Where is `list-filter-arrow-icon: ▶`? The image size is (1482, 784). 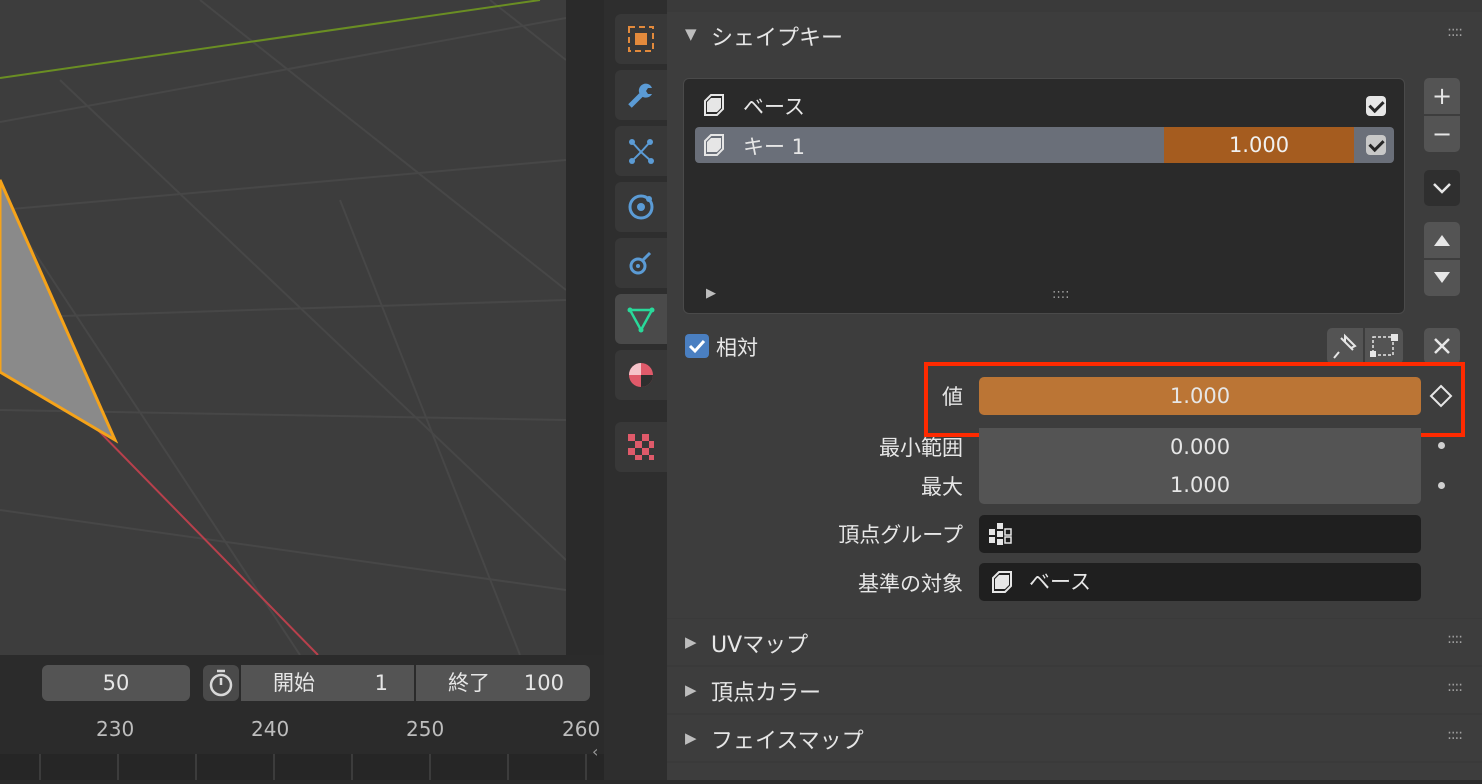
list-filter-arrow-icon: ▶ is located at coordinates (711, 293).